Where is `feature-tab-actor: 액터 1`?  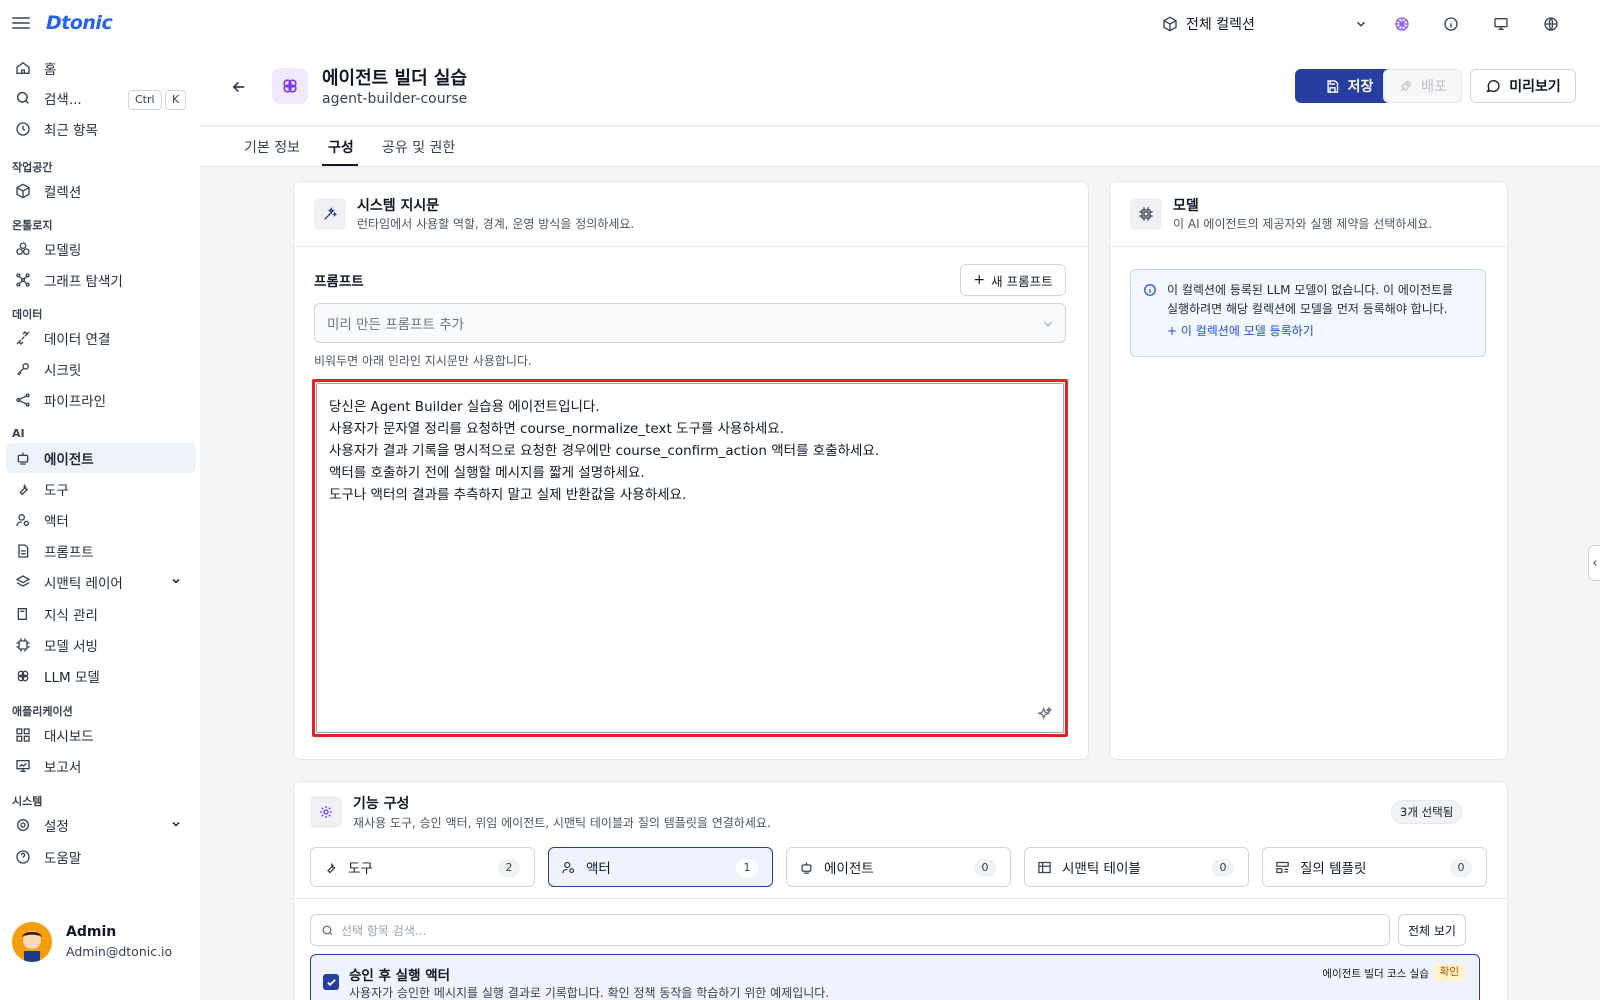 feature-tab-actor: 액터 1 is located at coordinates (660, 867).